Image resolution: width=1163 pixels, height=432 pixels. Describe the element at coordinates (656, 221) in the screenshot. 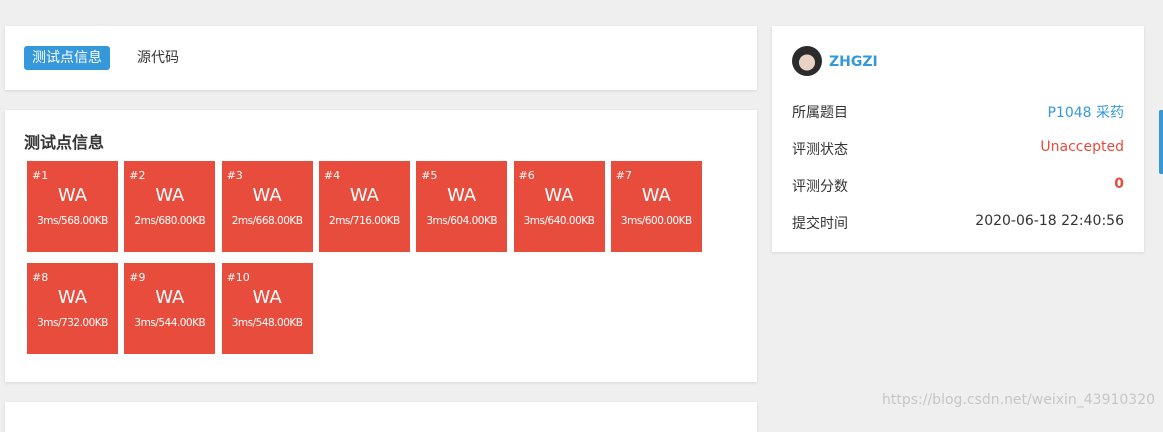

I see `test-time-memory: 3ms/600.00KB` at that location.